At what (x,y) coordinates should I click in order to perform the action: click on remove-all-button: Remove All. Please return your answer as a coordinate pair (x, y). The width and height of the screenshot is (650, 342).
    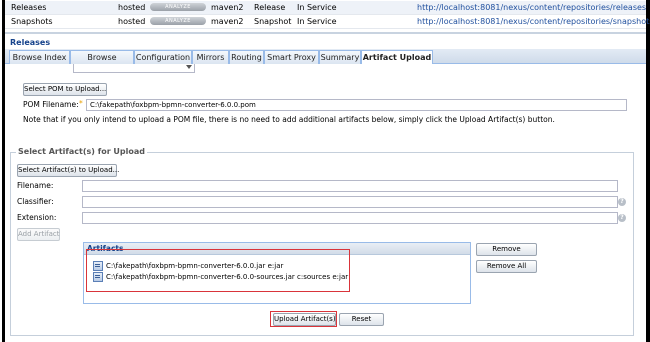
    Looking at the image, I should click on (506, 266).